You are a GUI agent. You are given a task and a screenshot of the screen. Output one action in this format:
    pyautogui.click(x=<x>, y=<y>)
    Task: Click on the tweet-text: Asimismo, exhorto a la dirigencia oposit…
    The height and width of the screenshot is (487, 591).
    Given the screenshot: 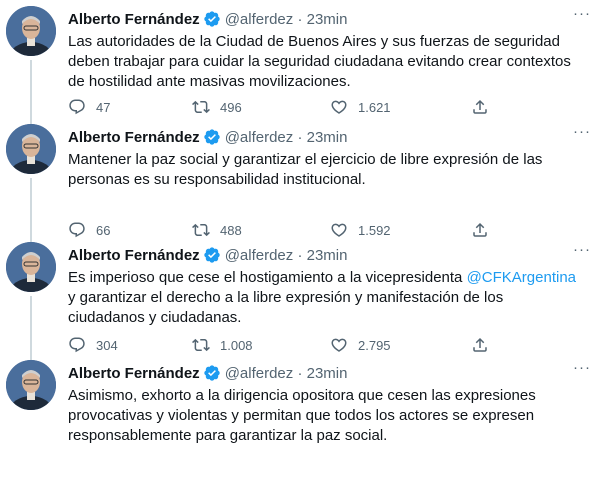 What is the action you would take?
    pyautogui.click(x=302, y=415)
    